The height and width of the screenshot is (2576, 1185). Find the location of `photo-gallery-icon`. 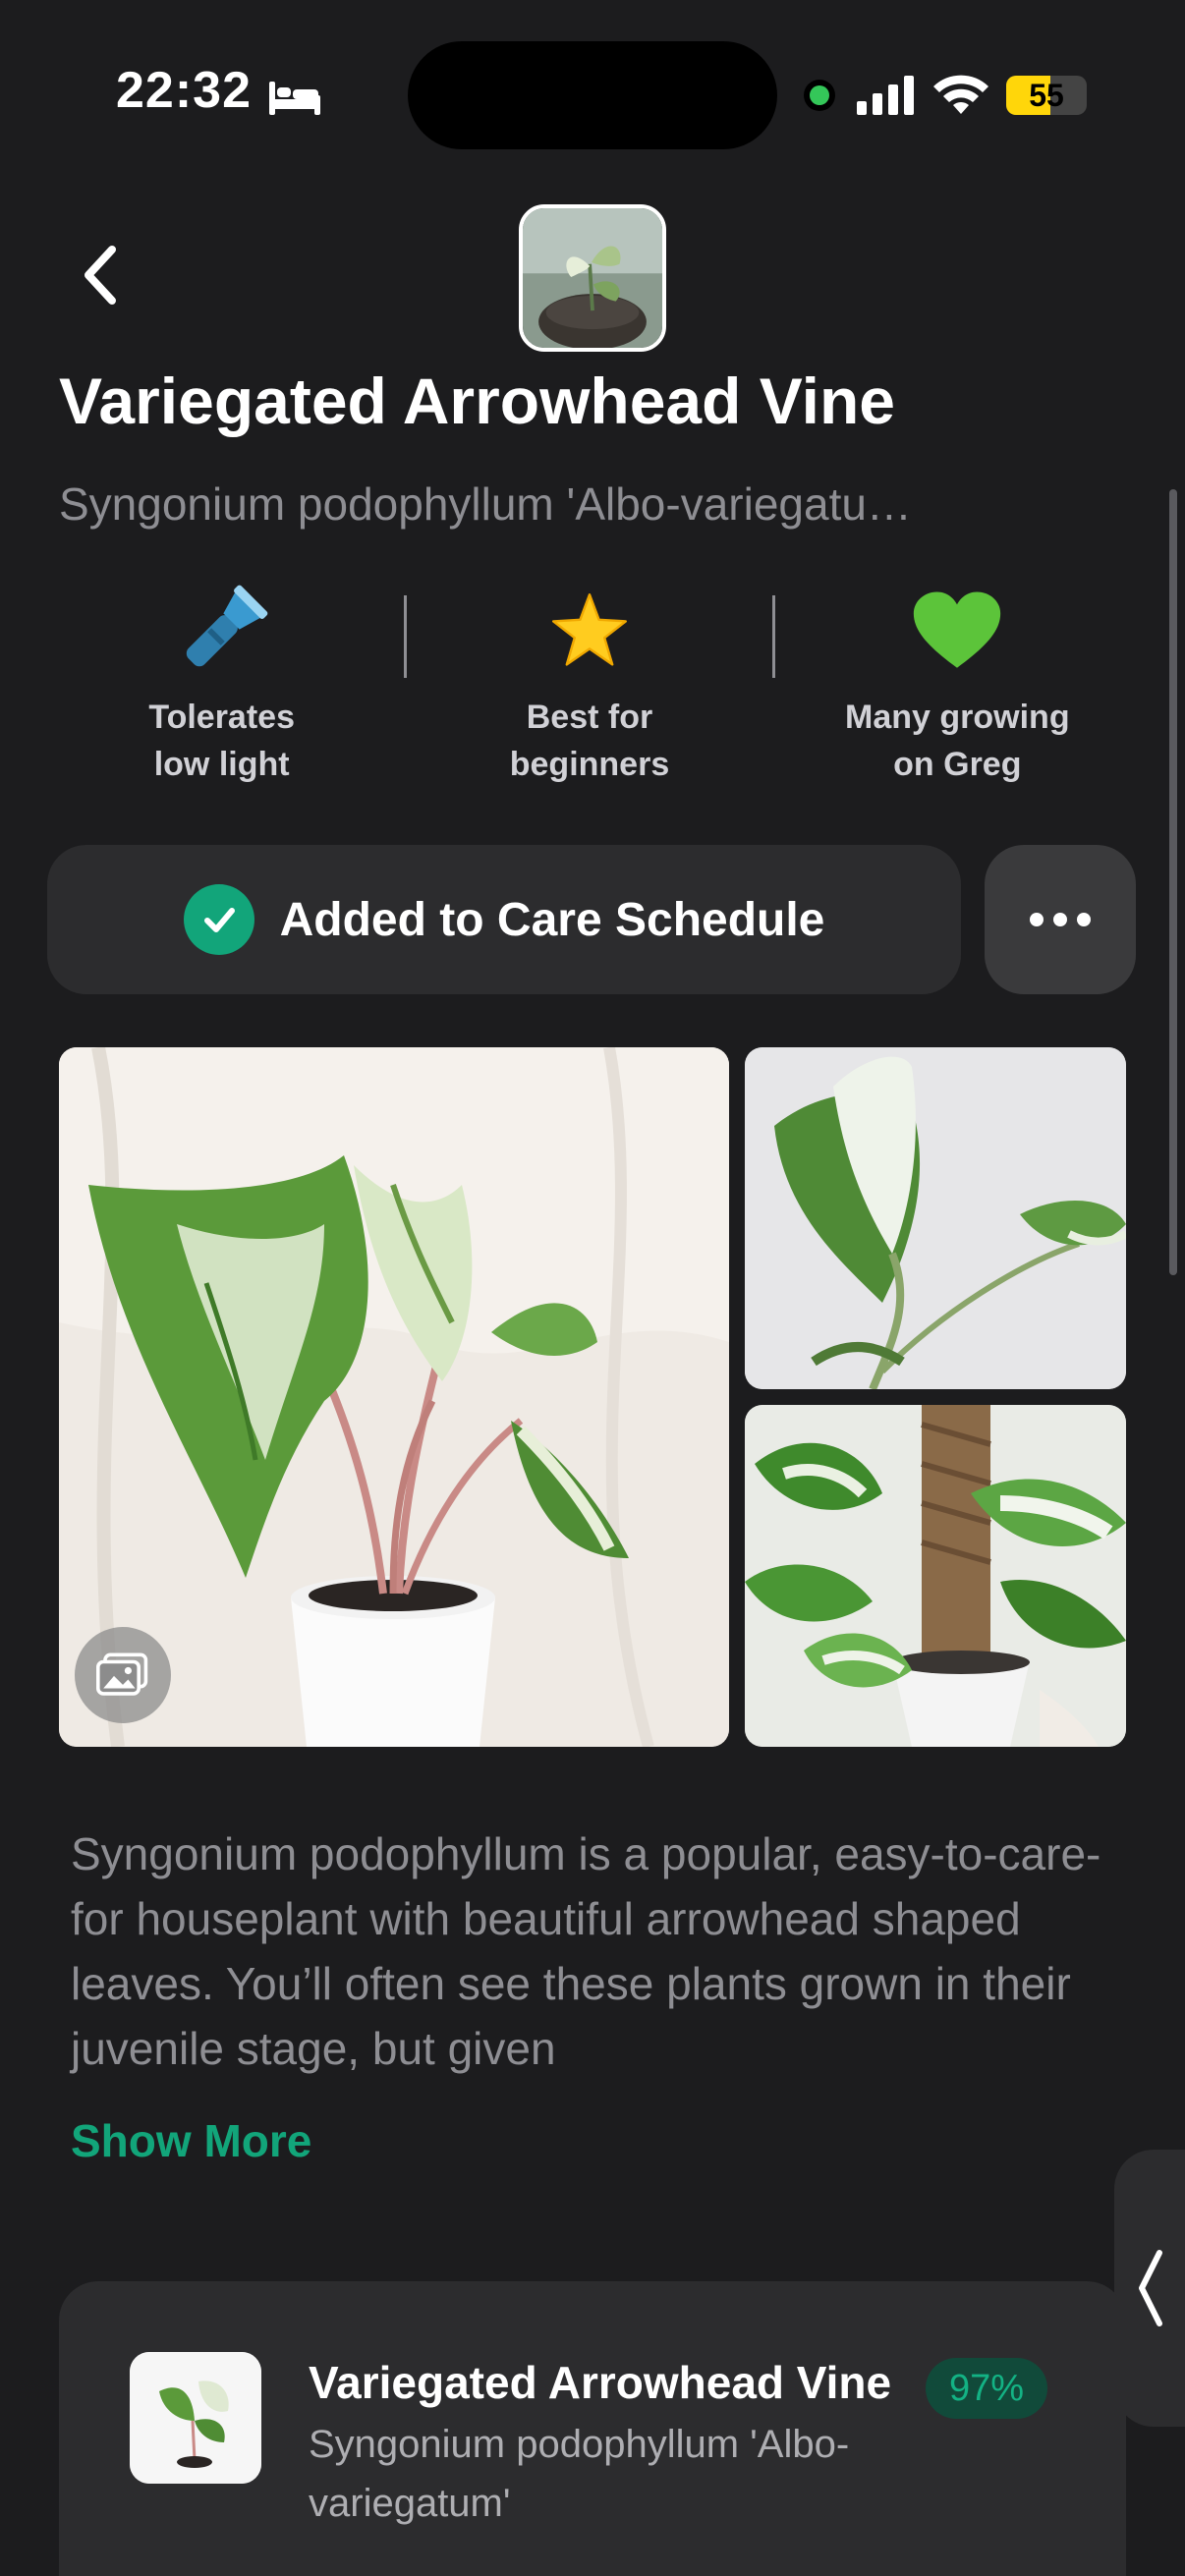

photo-gallery-icon is located at coordinates (123, 1675).